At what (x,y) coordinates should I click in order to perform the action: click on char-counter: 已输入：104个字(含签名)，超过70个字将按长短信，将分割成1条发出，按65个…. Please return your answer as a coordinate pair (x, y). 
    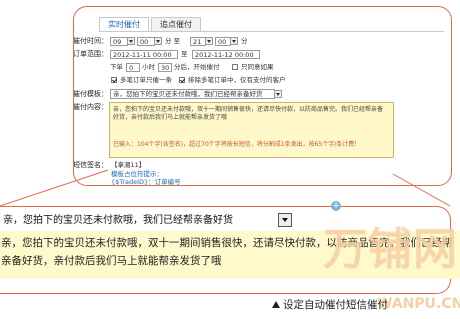
    Looking at the image, I should click on (237, 144).